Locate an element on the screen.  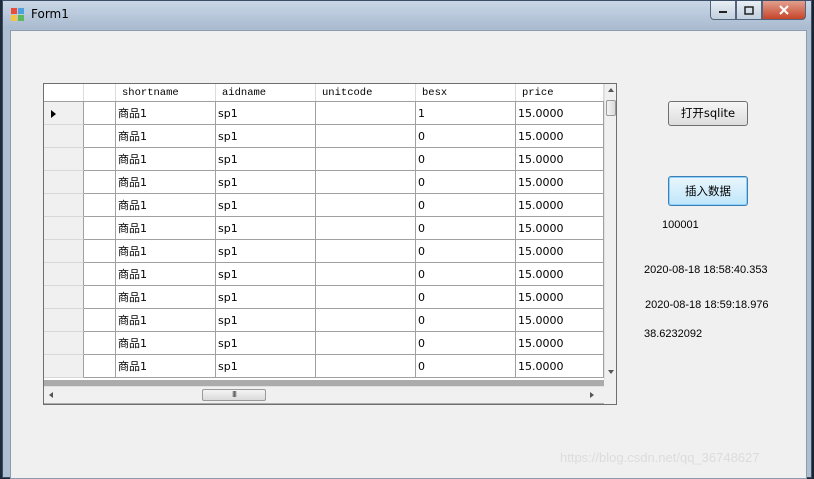
column-header-aidname: aidname is located at coordinates (266, 92).